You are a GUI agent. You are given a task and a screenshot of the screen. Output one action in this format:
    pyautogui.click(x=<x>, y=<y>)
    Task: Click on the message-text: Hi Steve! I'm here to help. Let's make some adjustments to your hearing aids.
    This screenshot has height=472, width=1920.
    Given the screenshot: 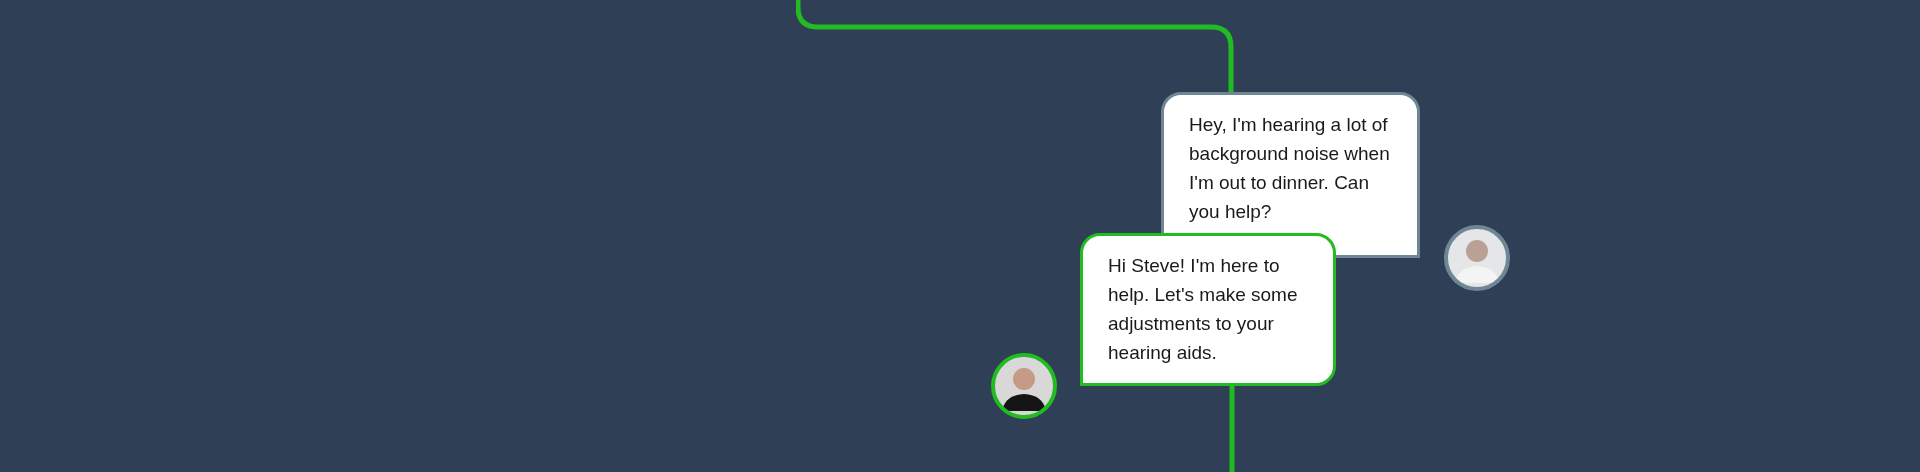 What is the action you would take?
    pyautogui.click(x=1203, y=309)
    